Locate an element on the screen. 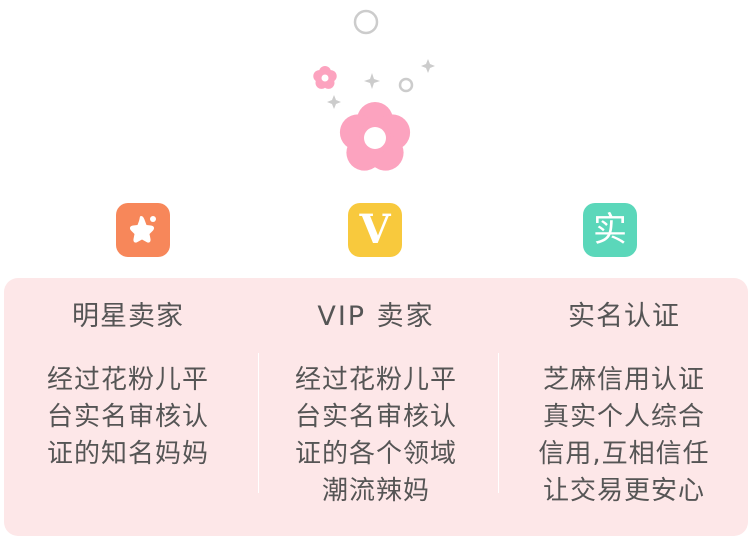 This screenshot has height=540, width=752. real-name-icon: 实 is located at coordinates (610, 230).